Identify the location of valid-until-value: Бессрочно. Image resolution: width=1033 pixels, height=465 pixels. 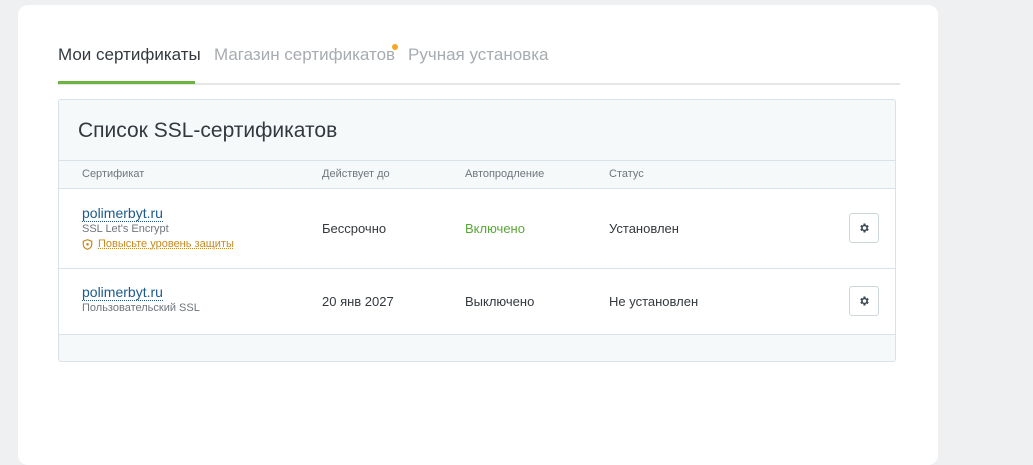
(354, 228).